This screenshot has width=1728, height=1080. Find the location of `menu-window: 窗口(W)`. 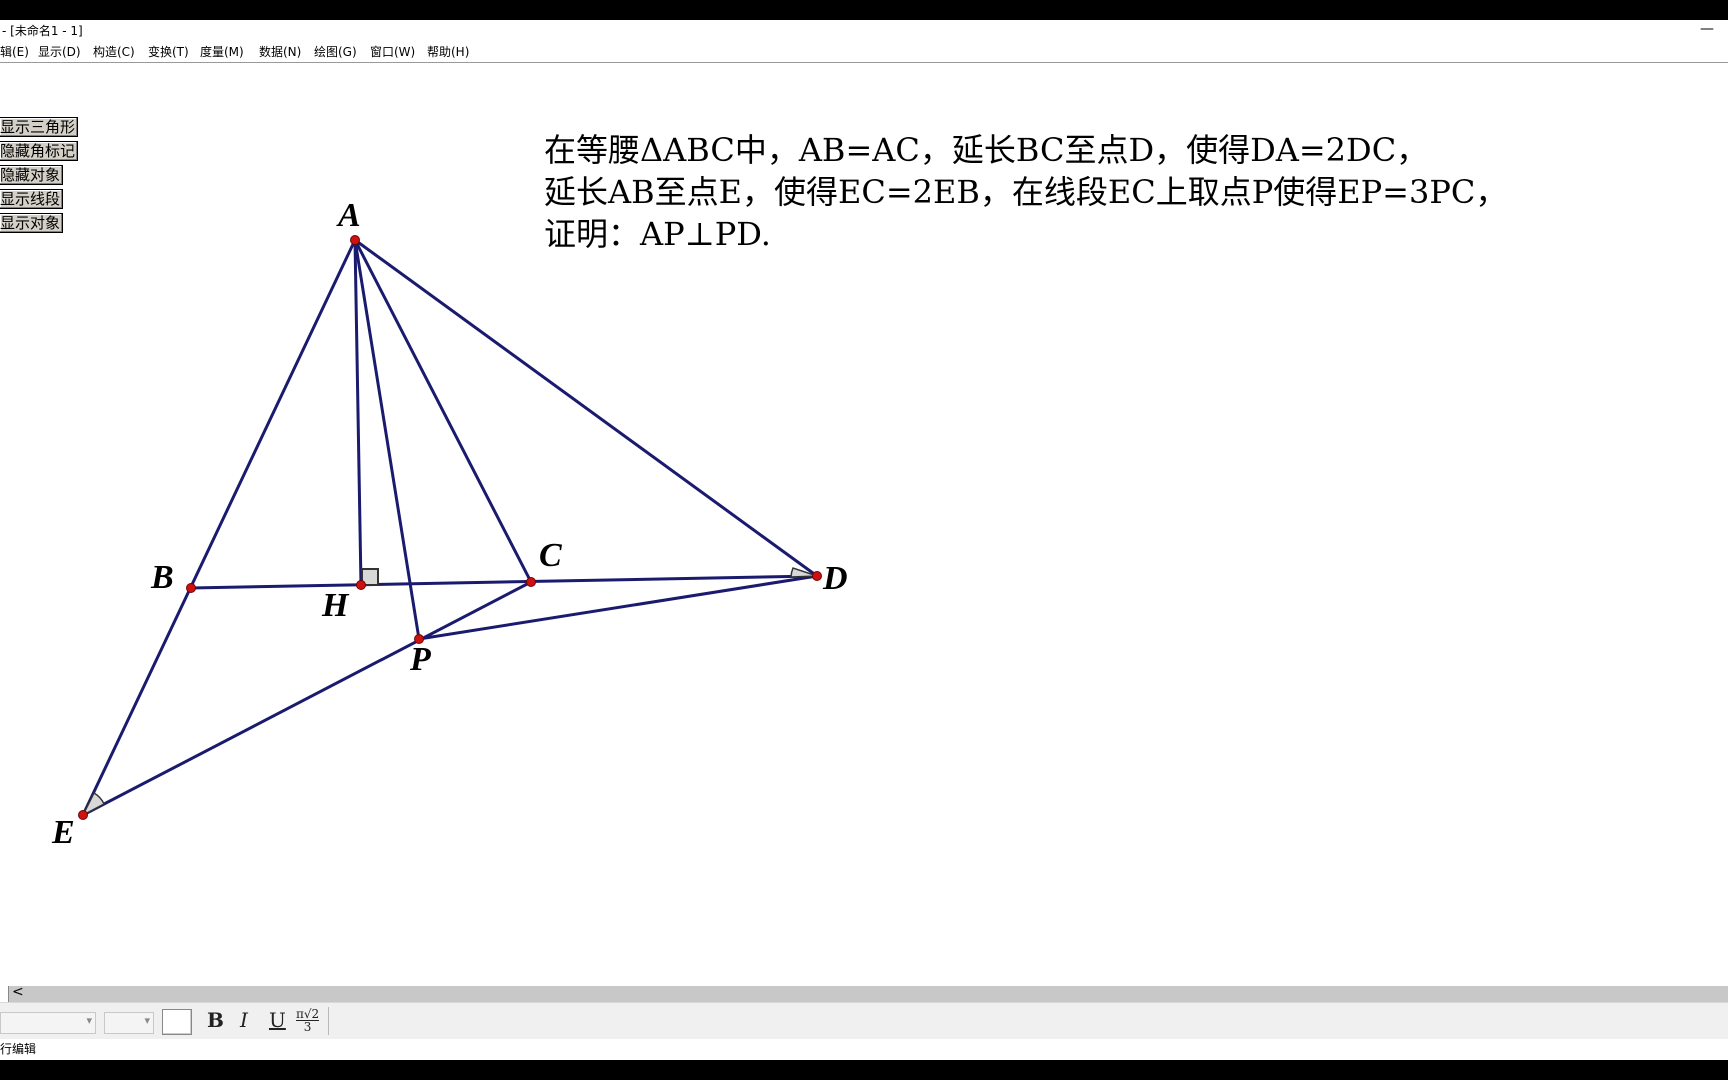

menu-window: 窗口(W) is located at coordinates (392, 52).